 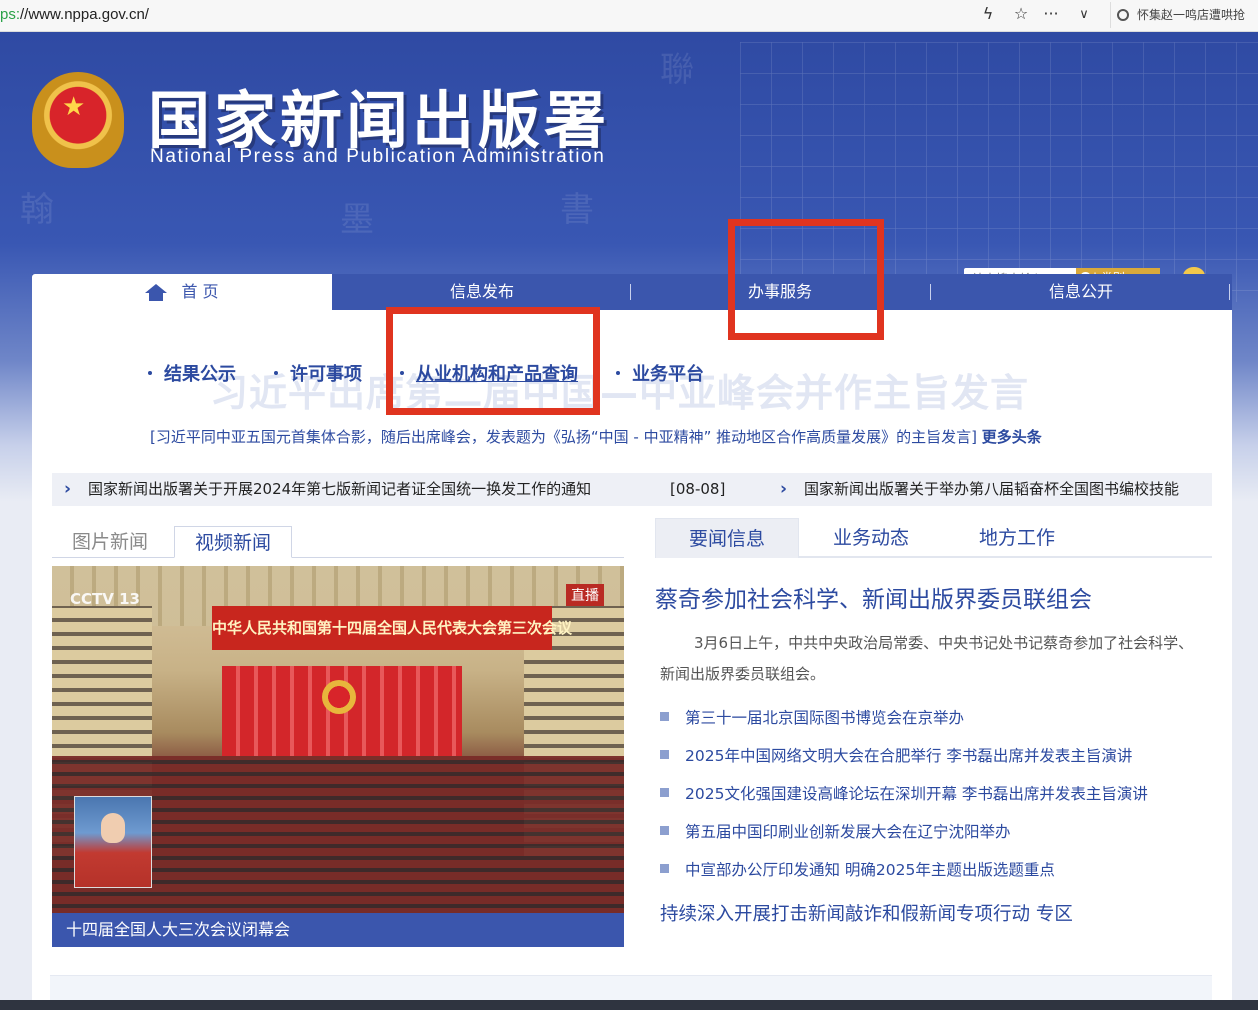 I want to click on address-bar: ps://www.nppa.gov.cn/, so click(x=74, y=14).